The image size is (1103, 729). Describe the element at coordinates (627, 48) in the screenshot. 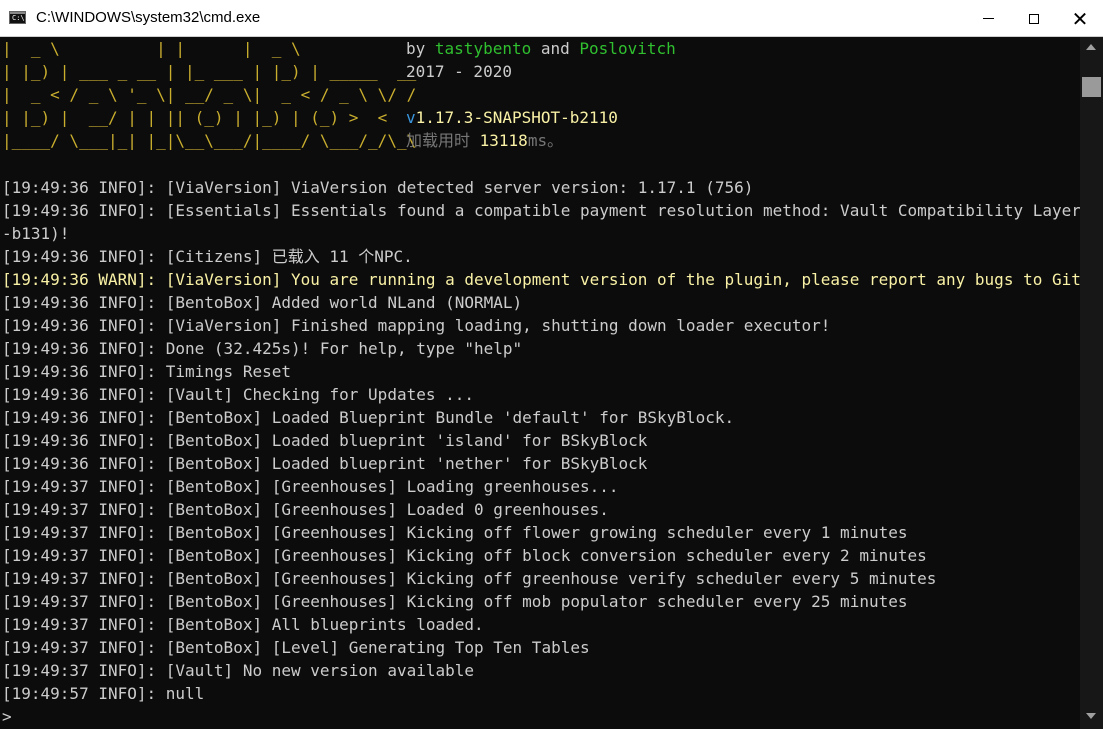

I see `author-poslovitch: Poslovitch` at that location.